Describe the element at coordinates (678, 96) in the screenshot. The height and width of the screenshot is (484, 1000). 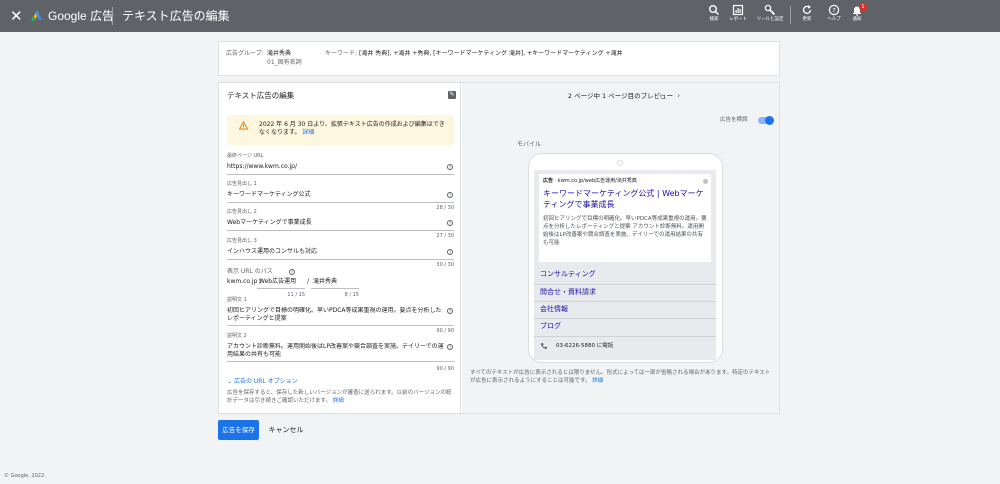
I see `preview-next-button: ›` at that location.